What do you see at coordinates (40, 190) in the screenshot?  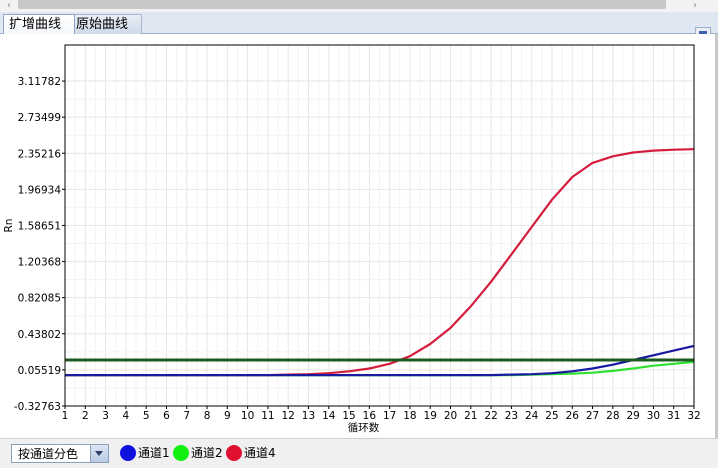 I see `y-tick-label: 1.96934` at bounding box center [40, 190].